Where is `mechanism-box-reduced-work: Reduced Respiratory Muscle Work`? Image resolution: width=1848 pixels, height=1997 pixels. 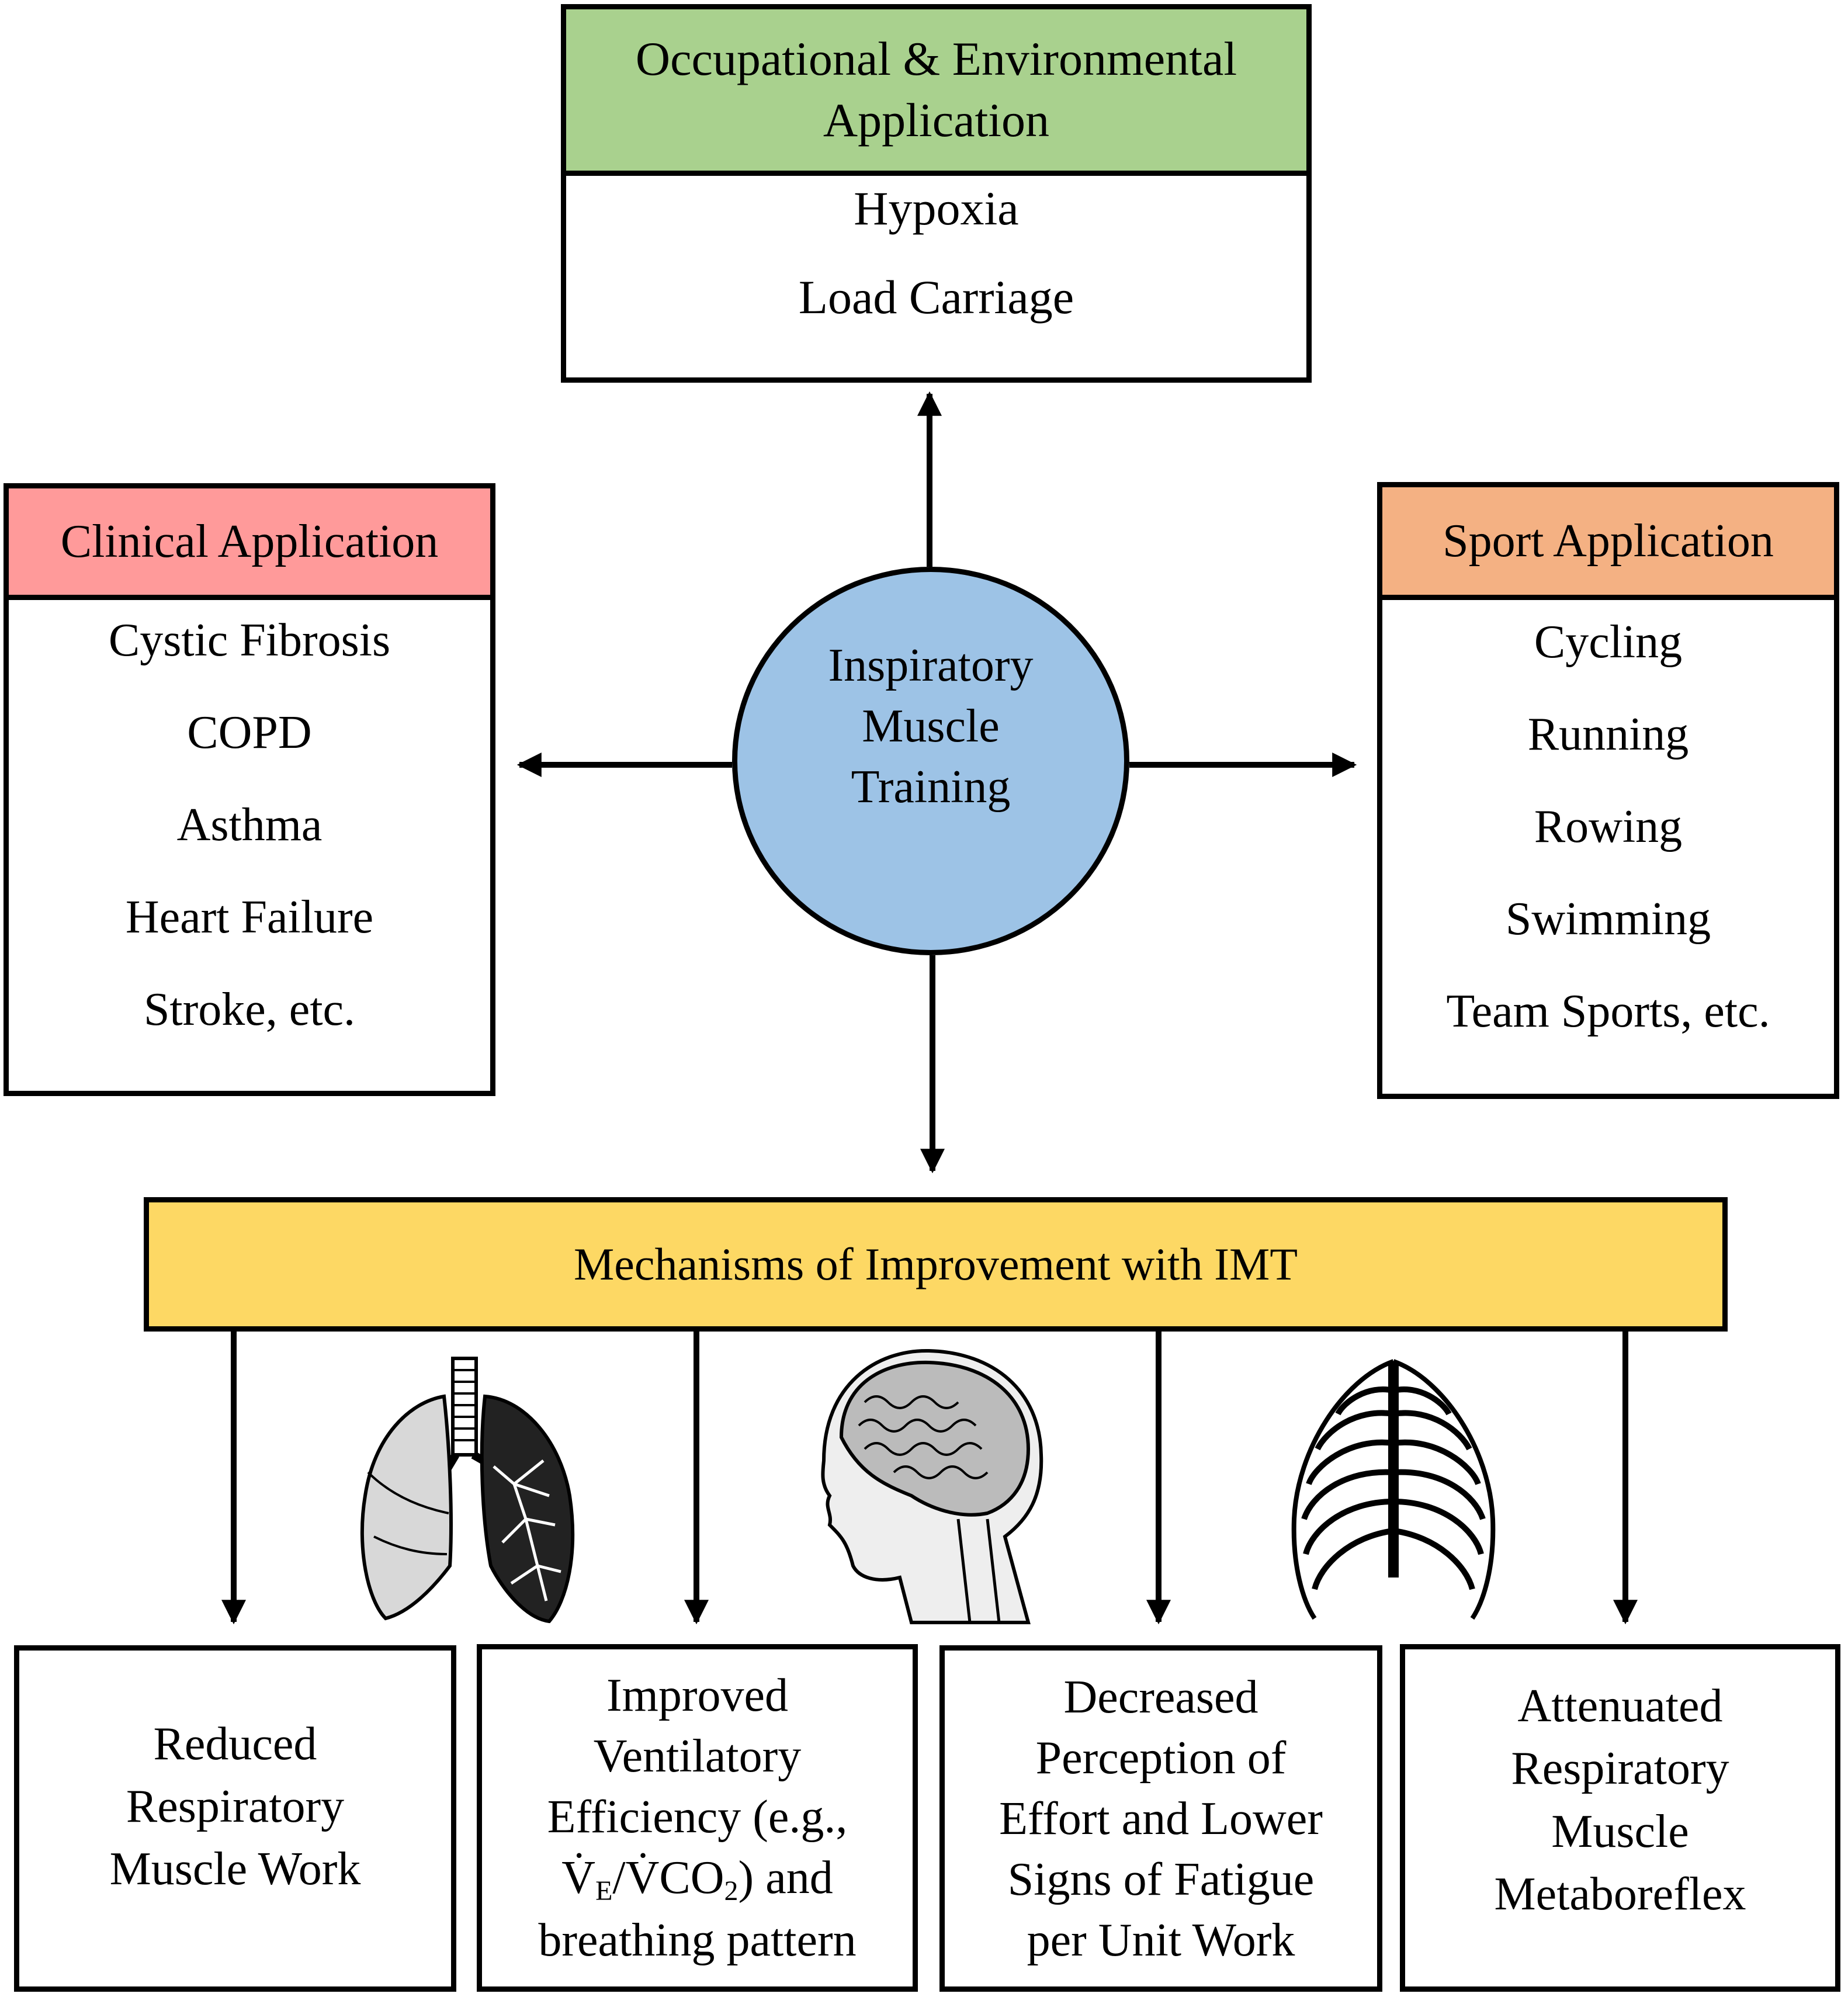
mechanism-box-reduced-work: Reduced Respiratory Muscle Work is located at coordinates (235, 1818).